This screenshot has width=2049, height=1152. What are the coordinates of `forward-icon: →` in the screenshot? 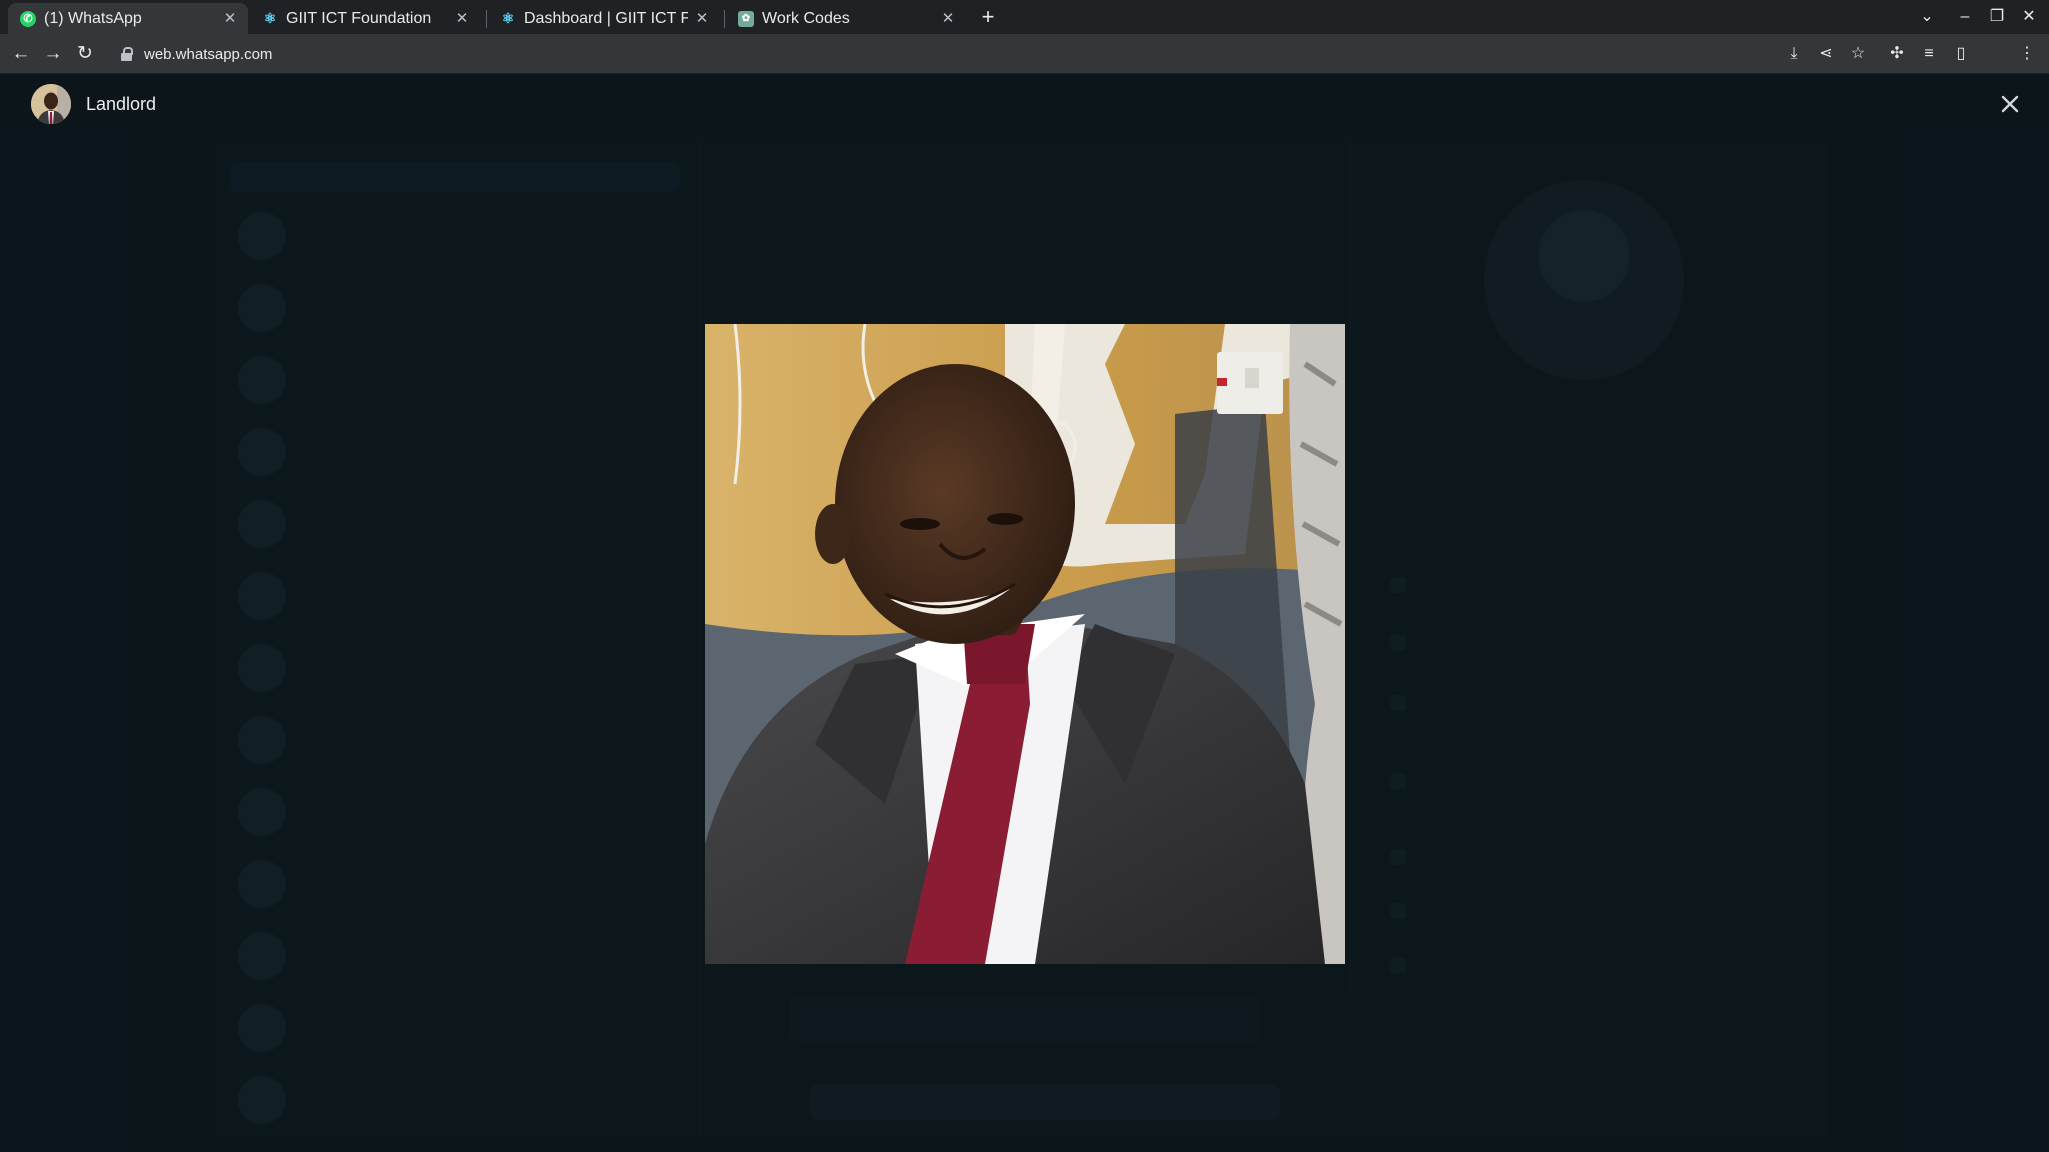 It's located at (53, 54).